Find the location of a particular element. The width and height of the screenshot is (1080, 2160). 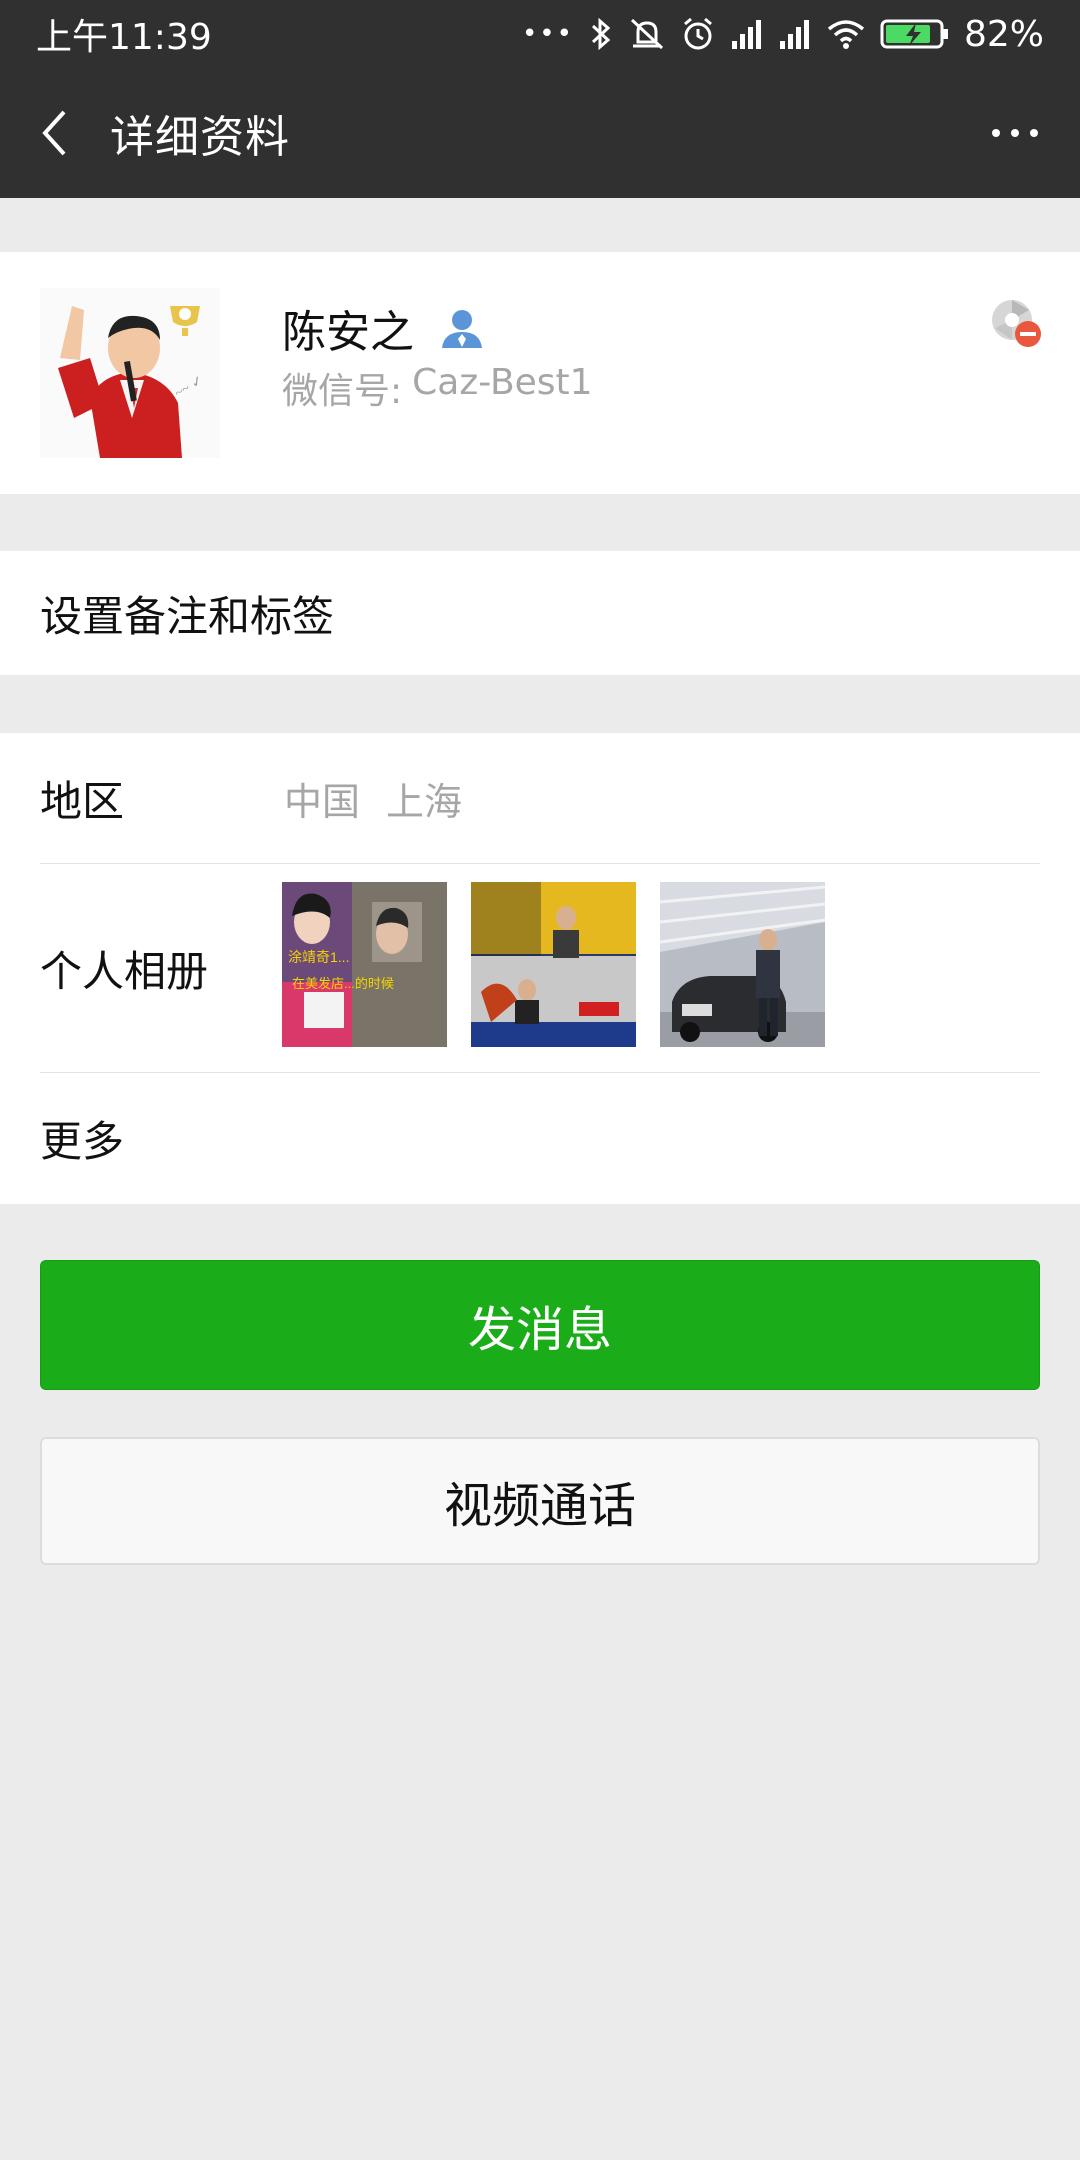

more-options-button is located at coordinates (1015, 133).